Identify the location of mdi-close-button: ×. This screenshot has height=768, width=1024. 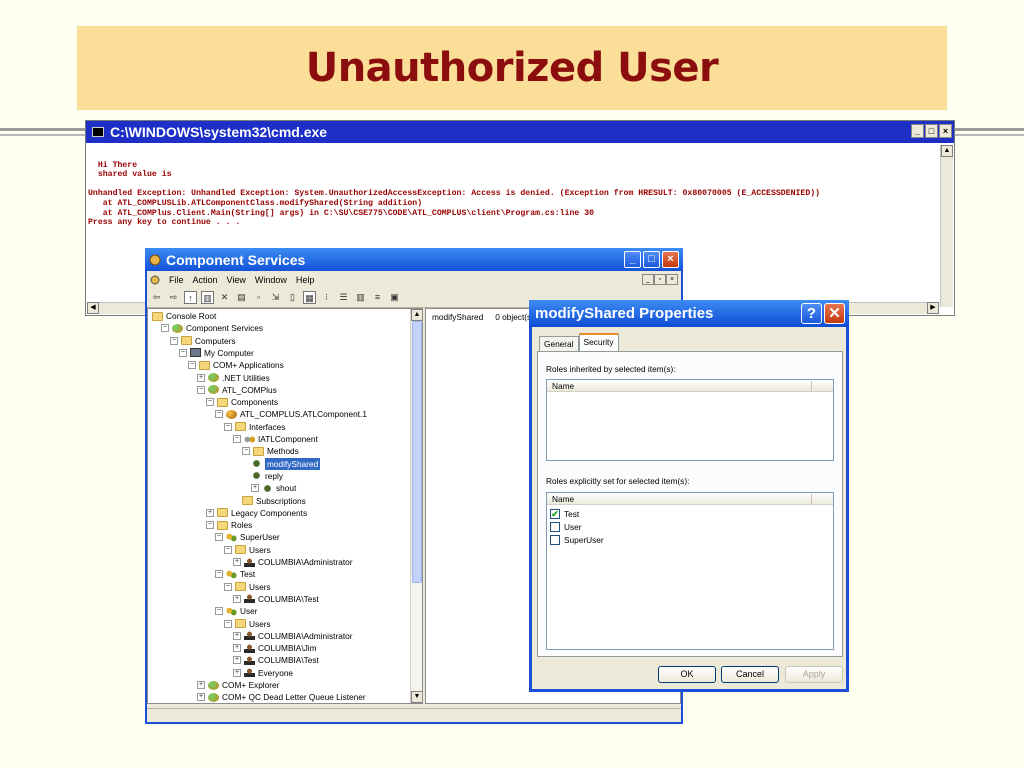
(672, 279).